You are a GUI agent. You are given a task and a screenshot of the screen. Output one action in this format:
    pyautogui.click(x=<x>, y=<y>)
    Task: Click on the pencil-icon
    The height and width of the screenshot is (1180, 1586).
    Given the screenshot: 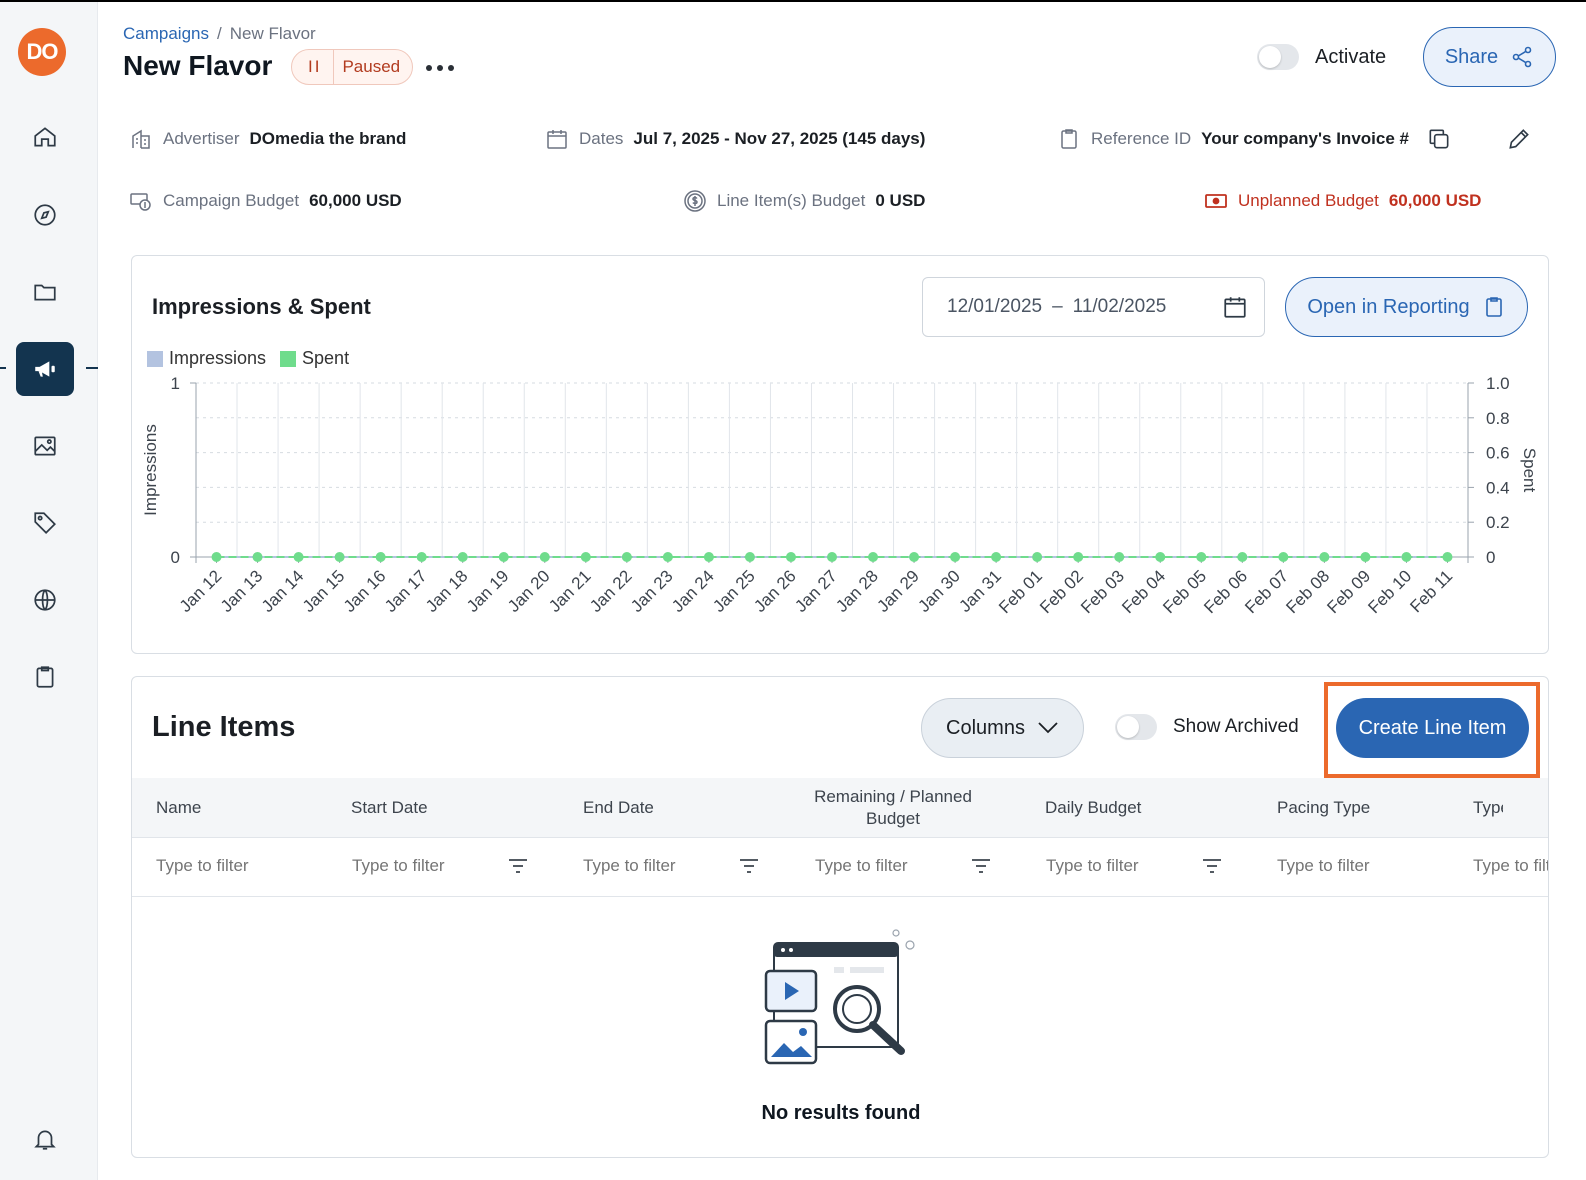 What is the action you would take?
    pyautogui.click(x=1519, y=139)
    